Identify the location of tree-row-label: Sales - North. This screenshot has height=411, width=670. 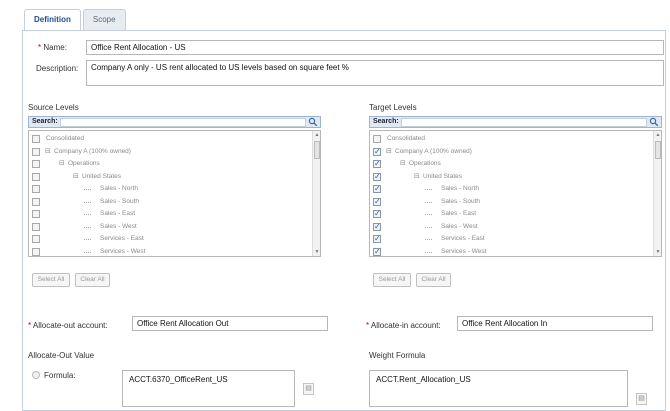
(460, 188).